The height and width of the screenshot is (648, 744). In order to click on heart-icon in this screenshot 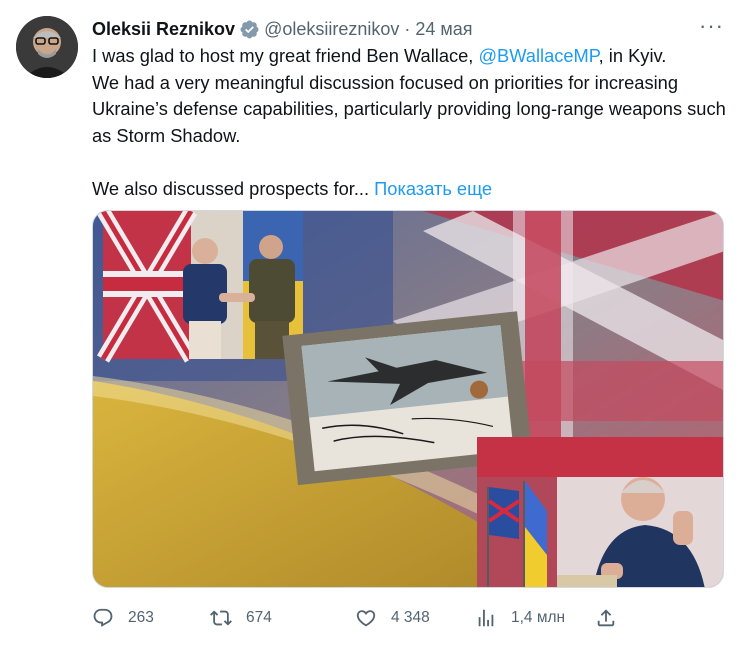, I will do `click(366, 618)`.